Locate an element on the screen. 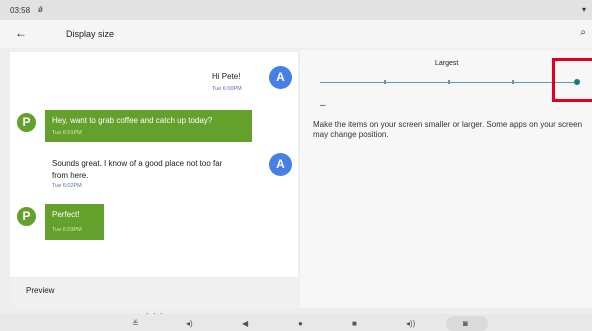 The height and width of the screenshot is (331, 592). home-icon: ● is located at coordinates (300, 323).